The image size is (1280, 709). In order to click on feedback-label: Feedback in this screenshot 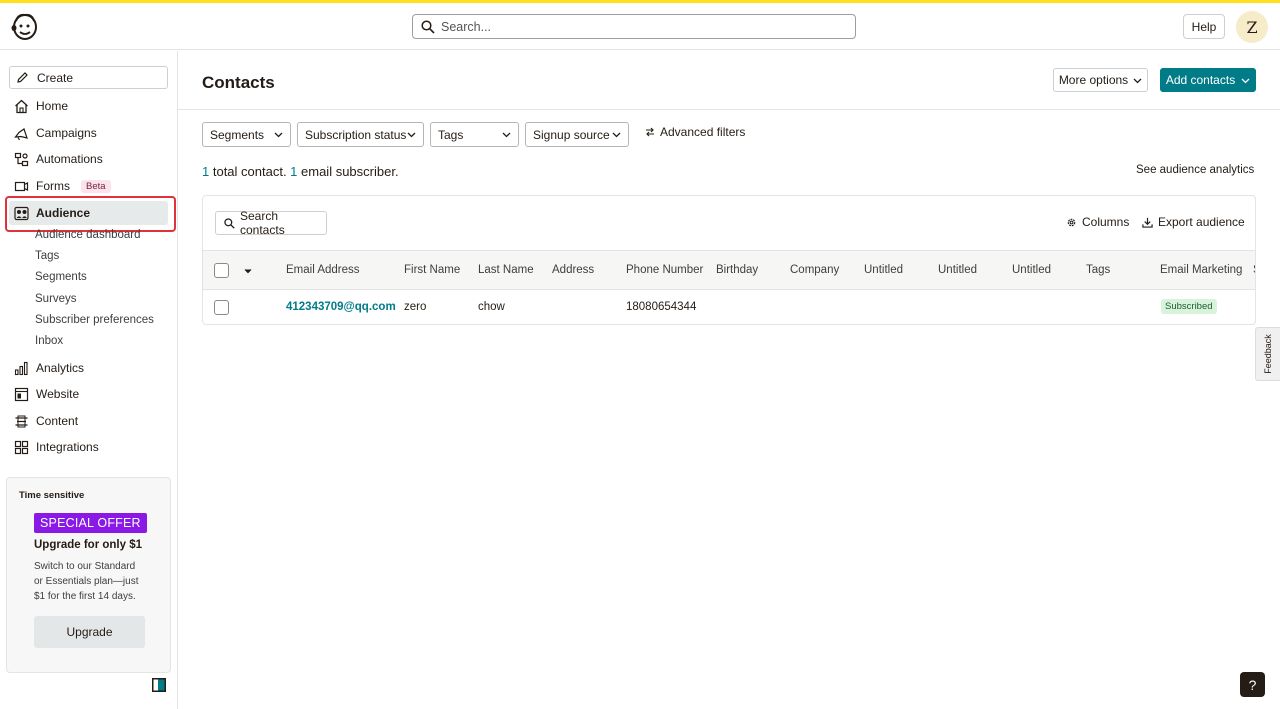, I will do `click(1268, 354)`.